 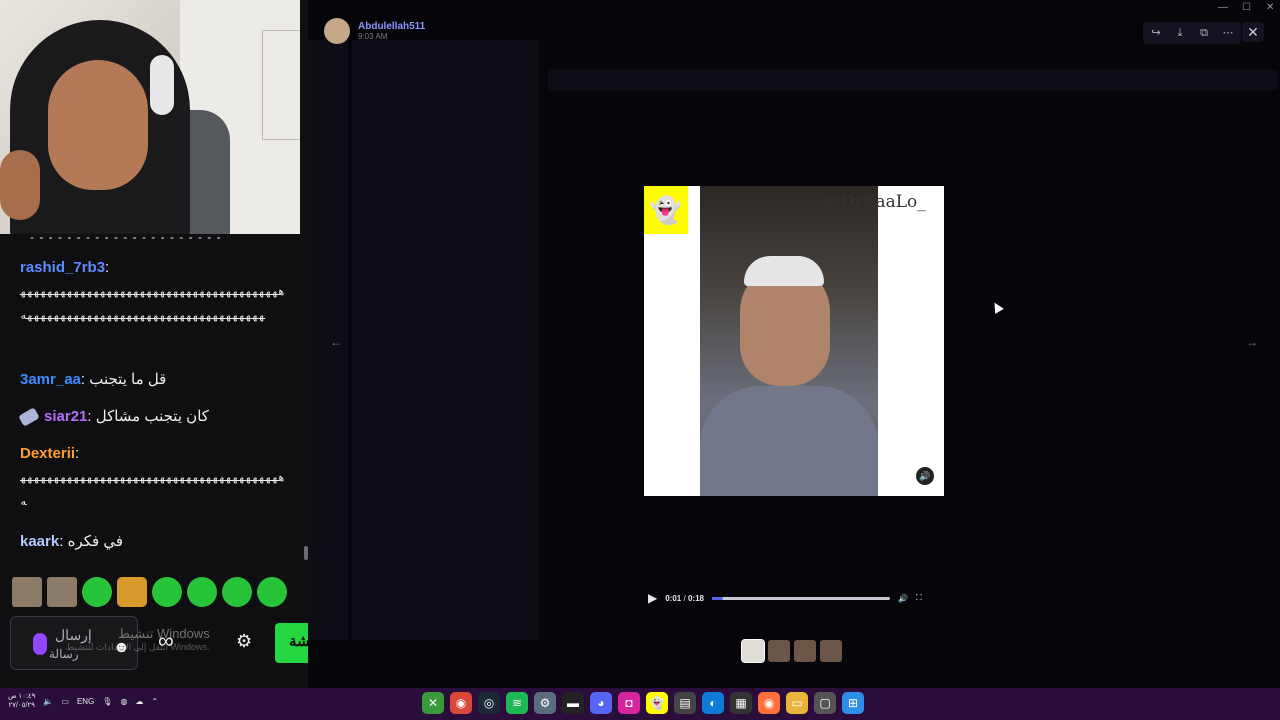 I want to click on video-player: 👻 @DrKaaLo_ 🔊, so click(x=794, y=341).